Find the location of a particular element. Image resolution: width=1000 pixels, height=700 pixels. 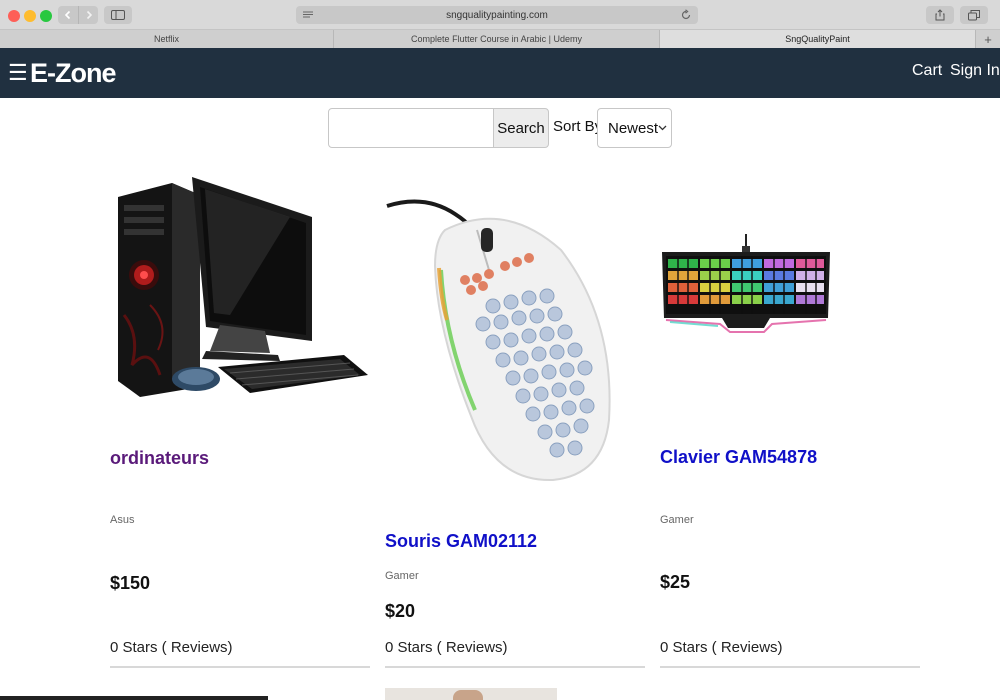

sidebar-toggle-button is located at coordinates (118, 15).